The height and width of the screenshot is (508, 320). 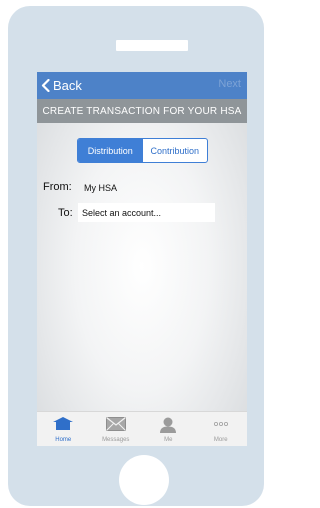 I want to click on from-account-value: My HSA, so click(x=101, y=188).